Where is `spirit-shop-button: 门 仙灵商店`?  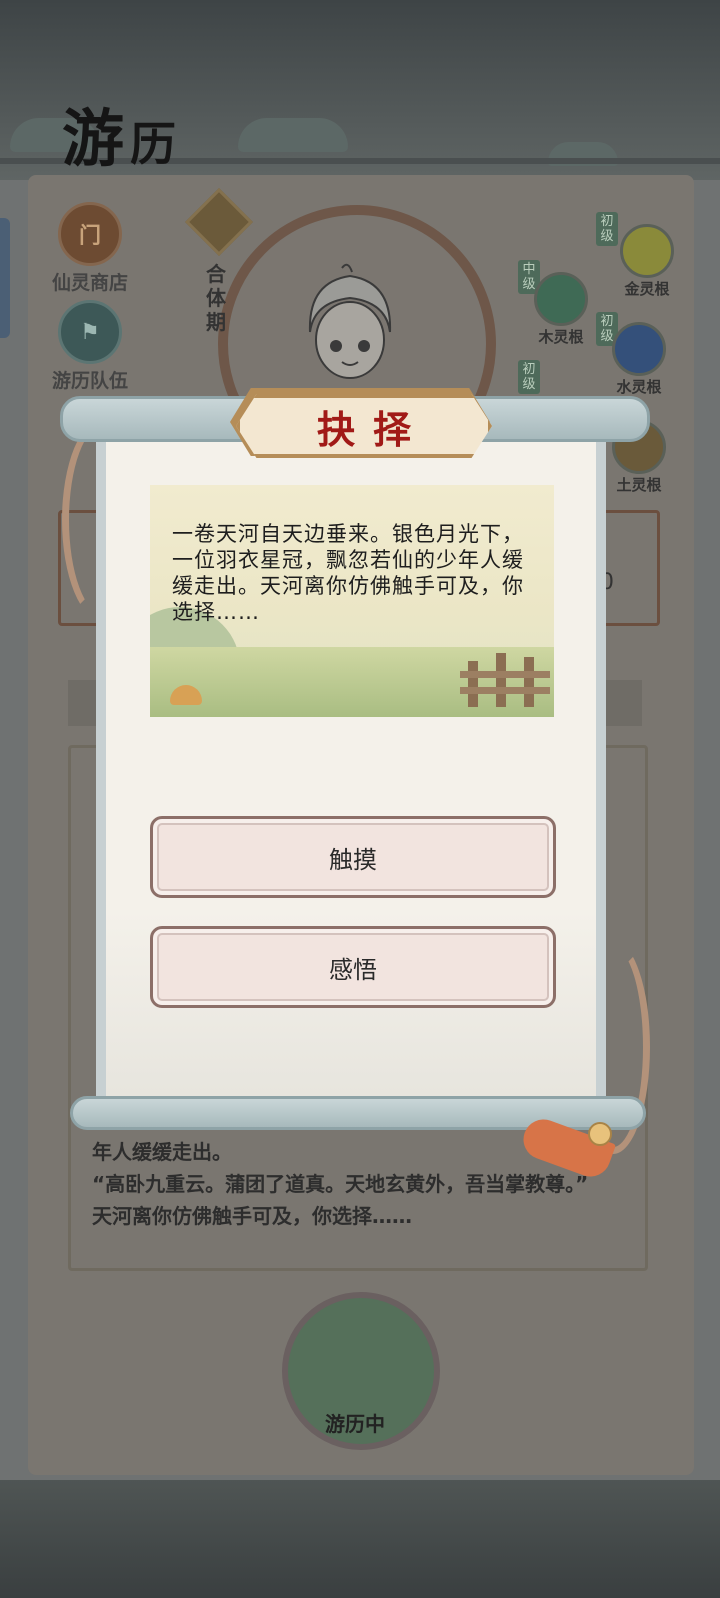 spirit-shop-button: 门 仙灵商店 is located at coordinates (90, 248).